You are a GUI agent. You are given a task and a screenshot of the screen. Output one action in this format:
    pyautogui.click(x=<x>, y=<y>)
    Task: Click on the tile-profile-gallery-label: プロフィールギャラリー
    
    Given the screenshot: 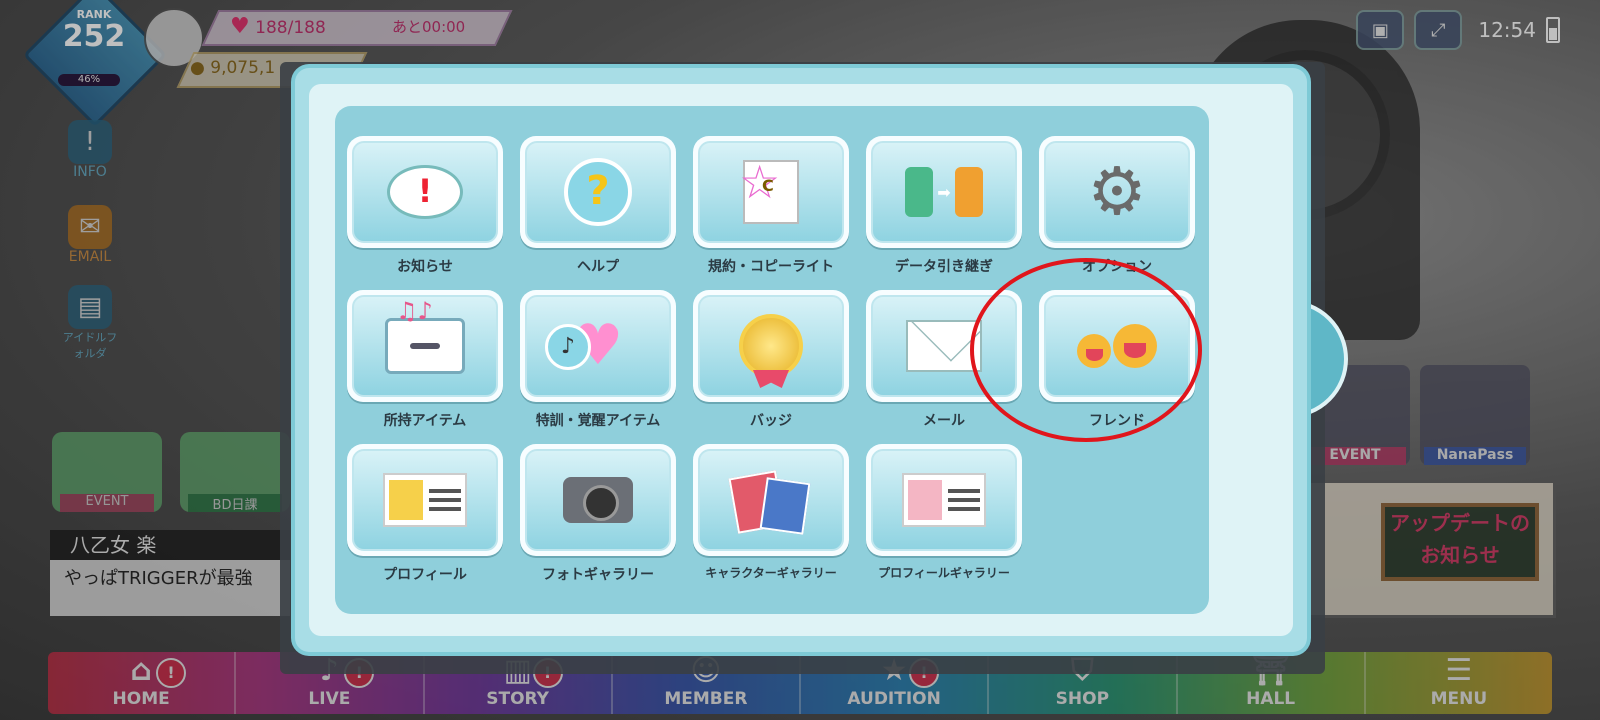 What is the action you would take?
    pyautogui.click(x=944, y=573)
    